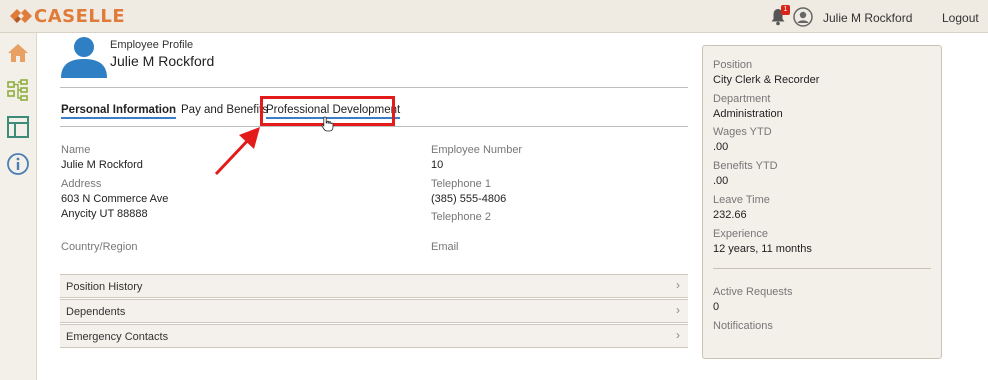  Describe the element at coordinates (18, 53) in the screenshot. I see `home-icon` at that location.